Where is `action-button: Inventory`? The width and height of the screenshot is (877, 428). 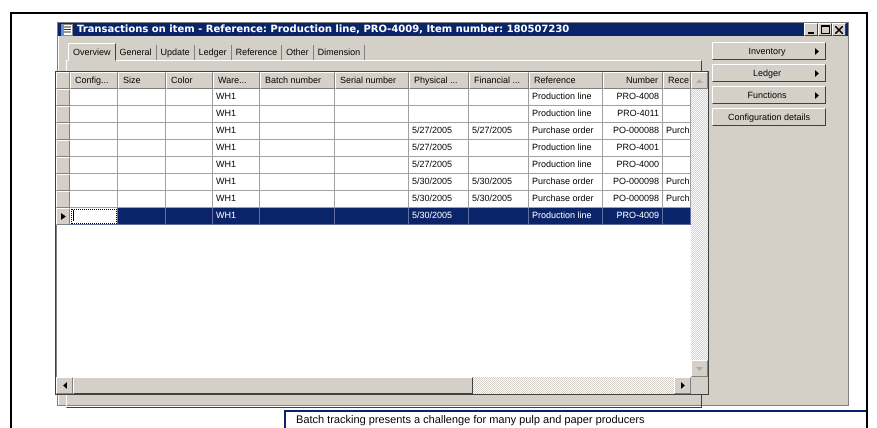
action-button: Inventory is located at coordinates (769, 51).